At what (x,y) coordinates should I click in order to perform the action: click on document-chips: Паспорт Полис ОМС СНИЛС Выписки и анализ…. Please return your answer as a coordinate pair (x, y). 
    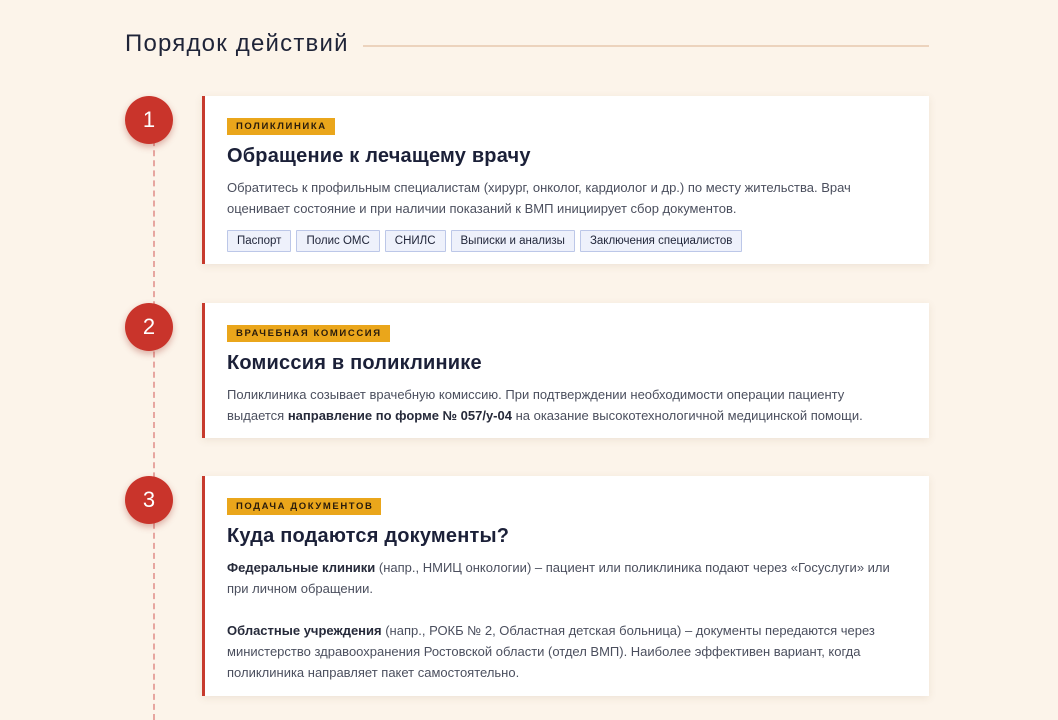
    Looking at the image, I should click on (566, 241).